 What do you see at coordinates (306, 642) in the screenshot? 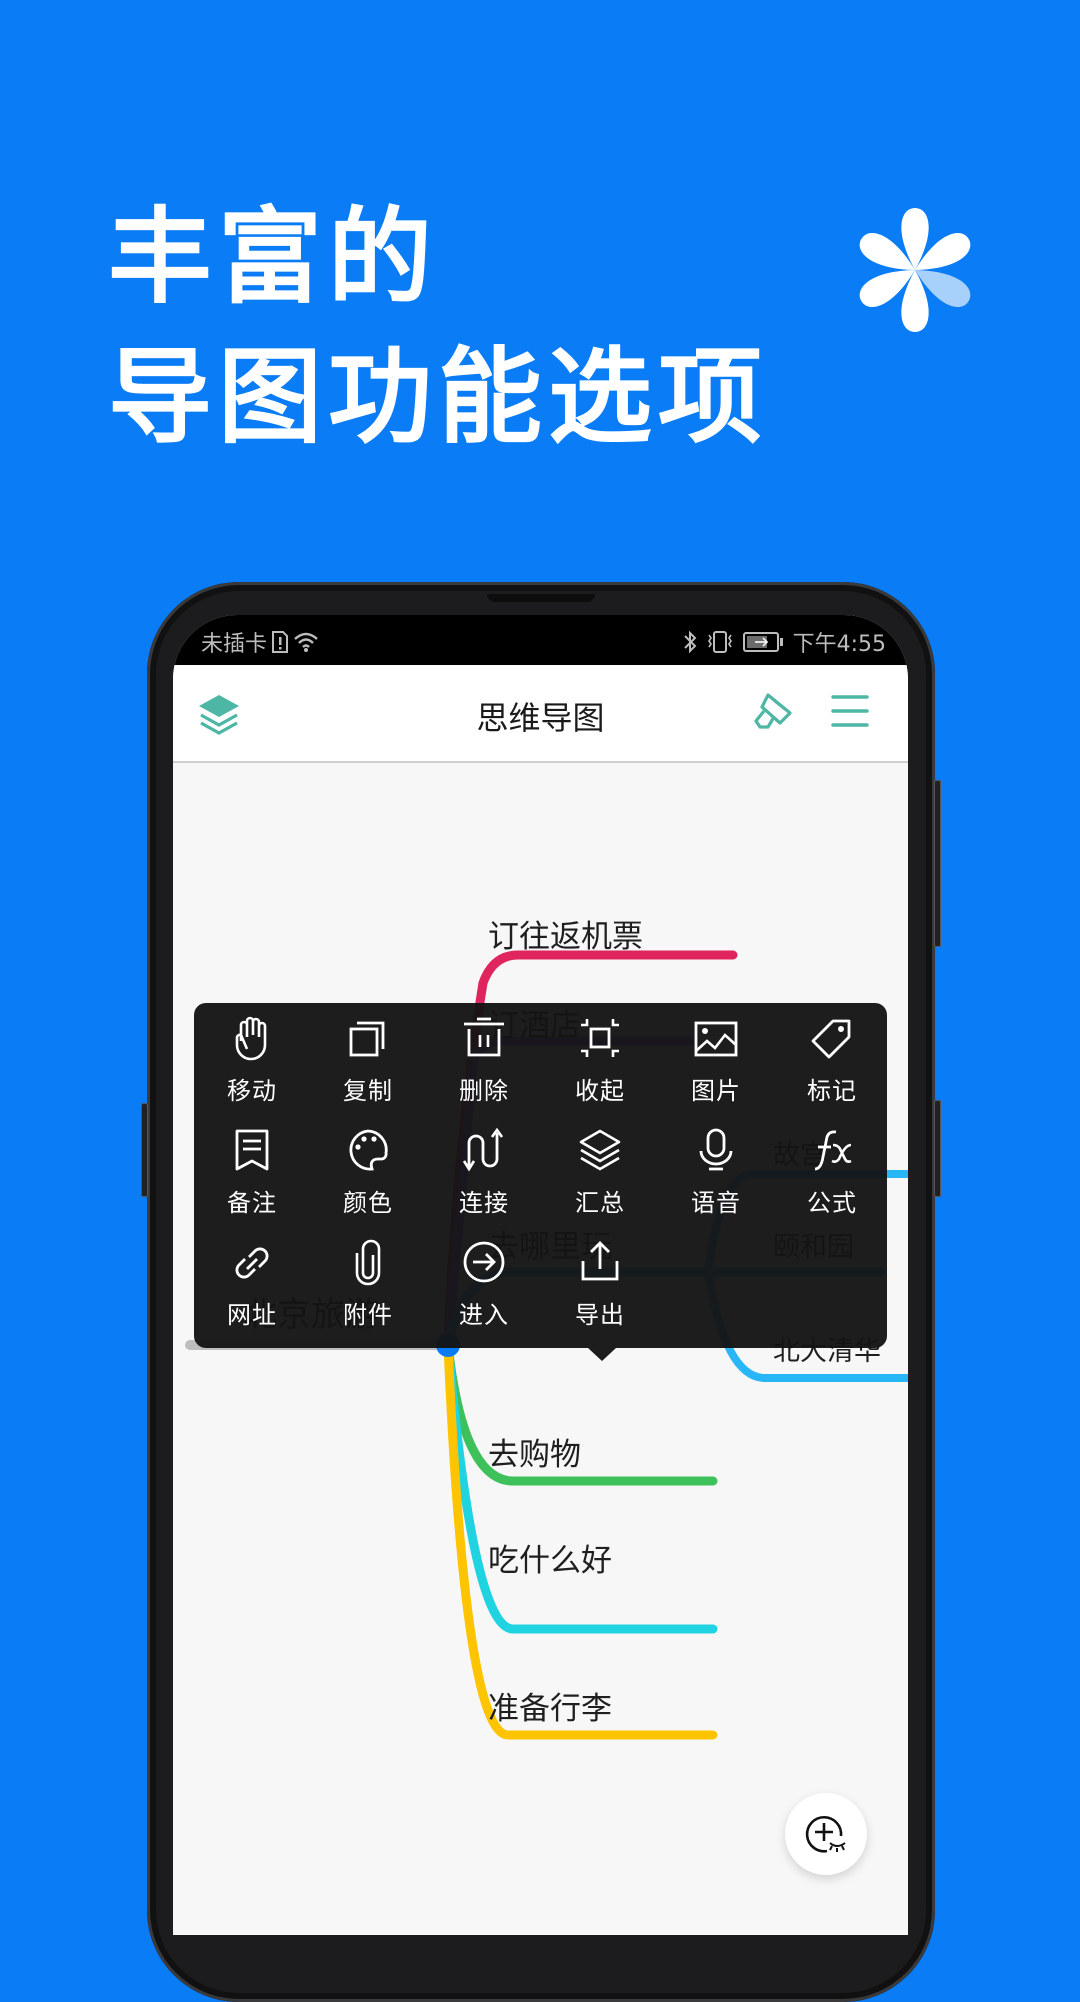
I see `wifi-icon` at bounding box center [306, 642].